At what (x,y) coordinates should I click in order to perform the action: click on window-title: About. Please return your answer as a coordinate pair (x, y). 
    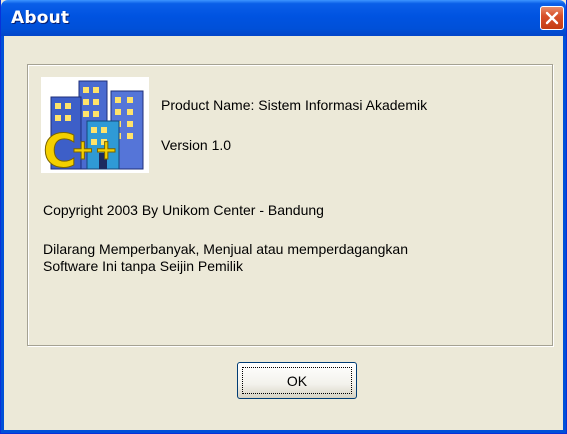
    Looking at the image, I should click on (40, 18).